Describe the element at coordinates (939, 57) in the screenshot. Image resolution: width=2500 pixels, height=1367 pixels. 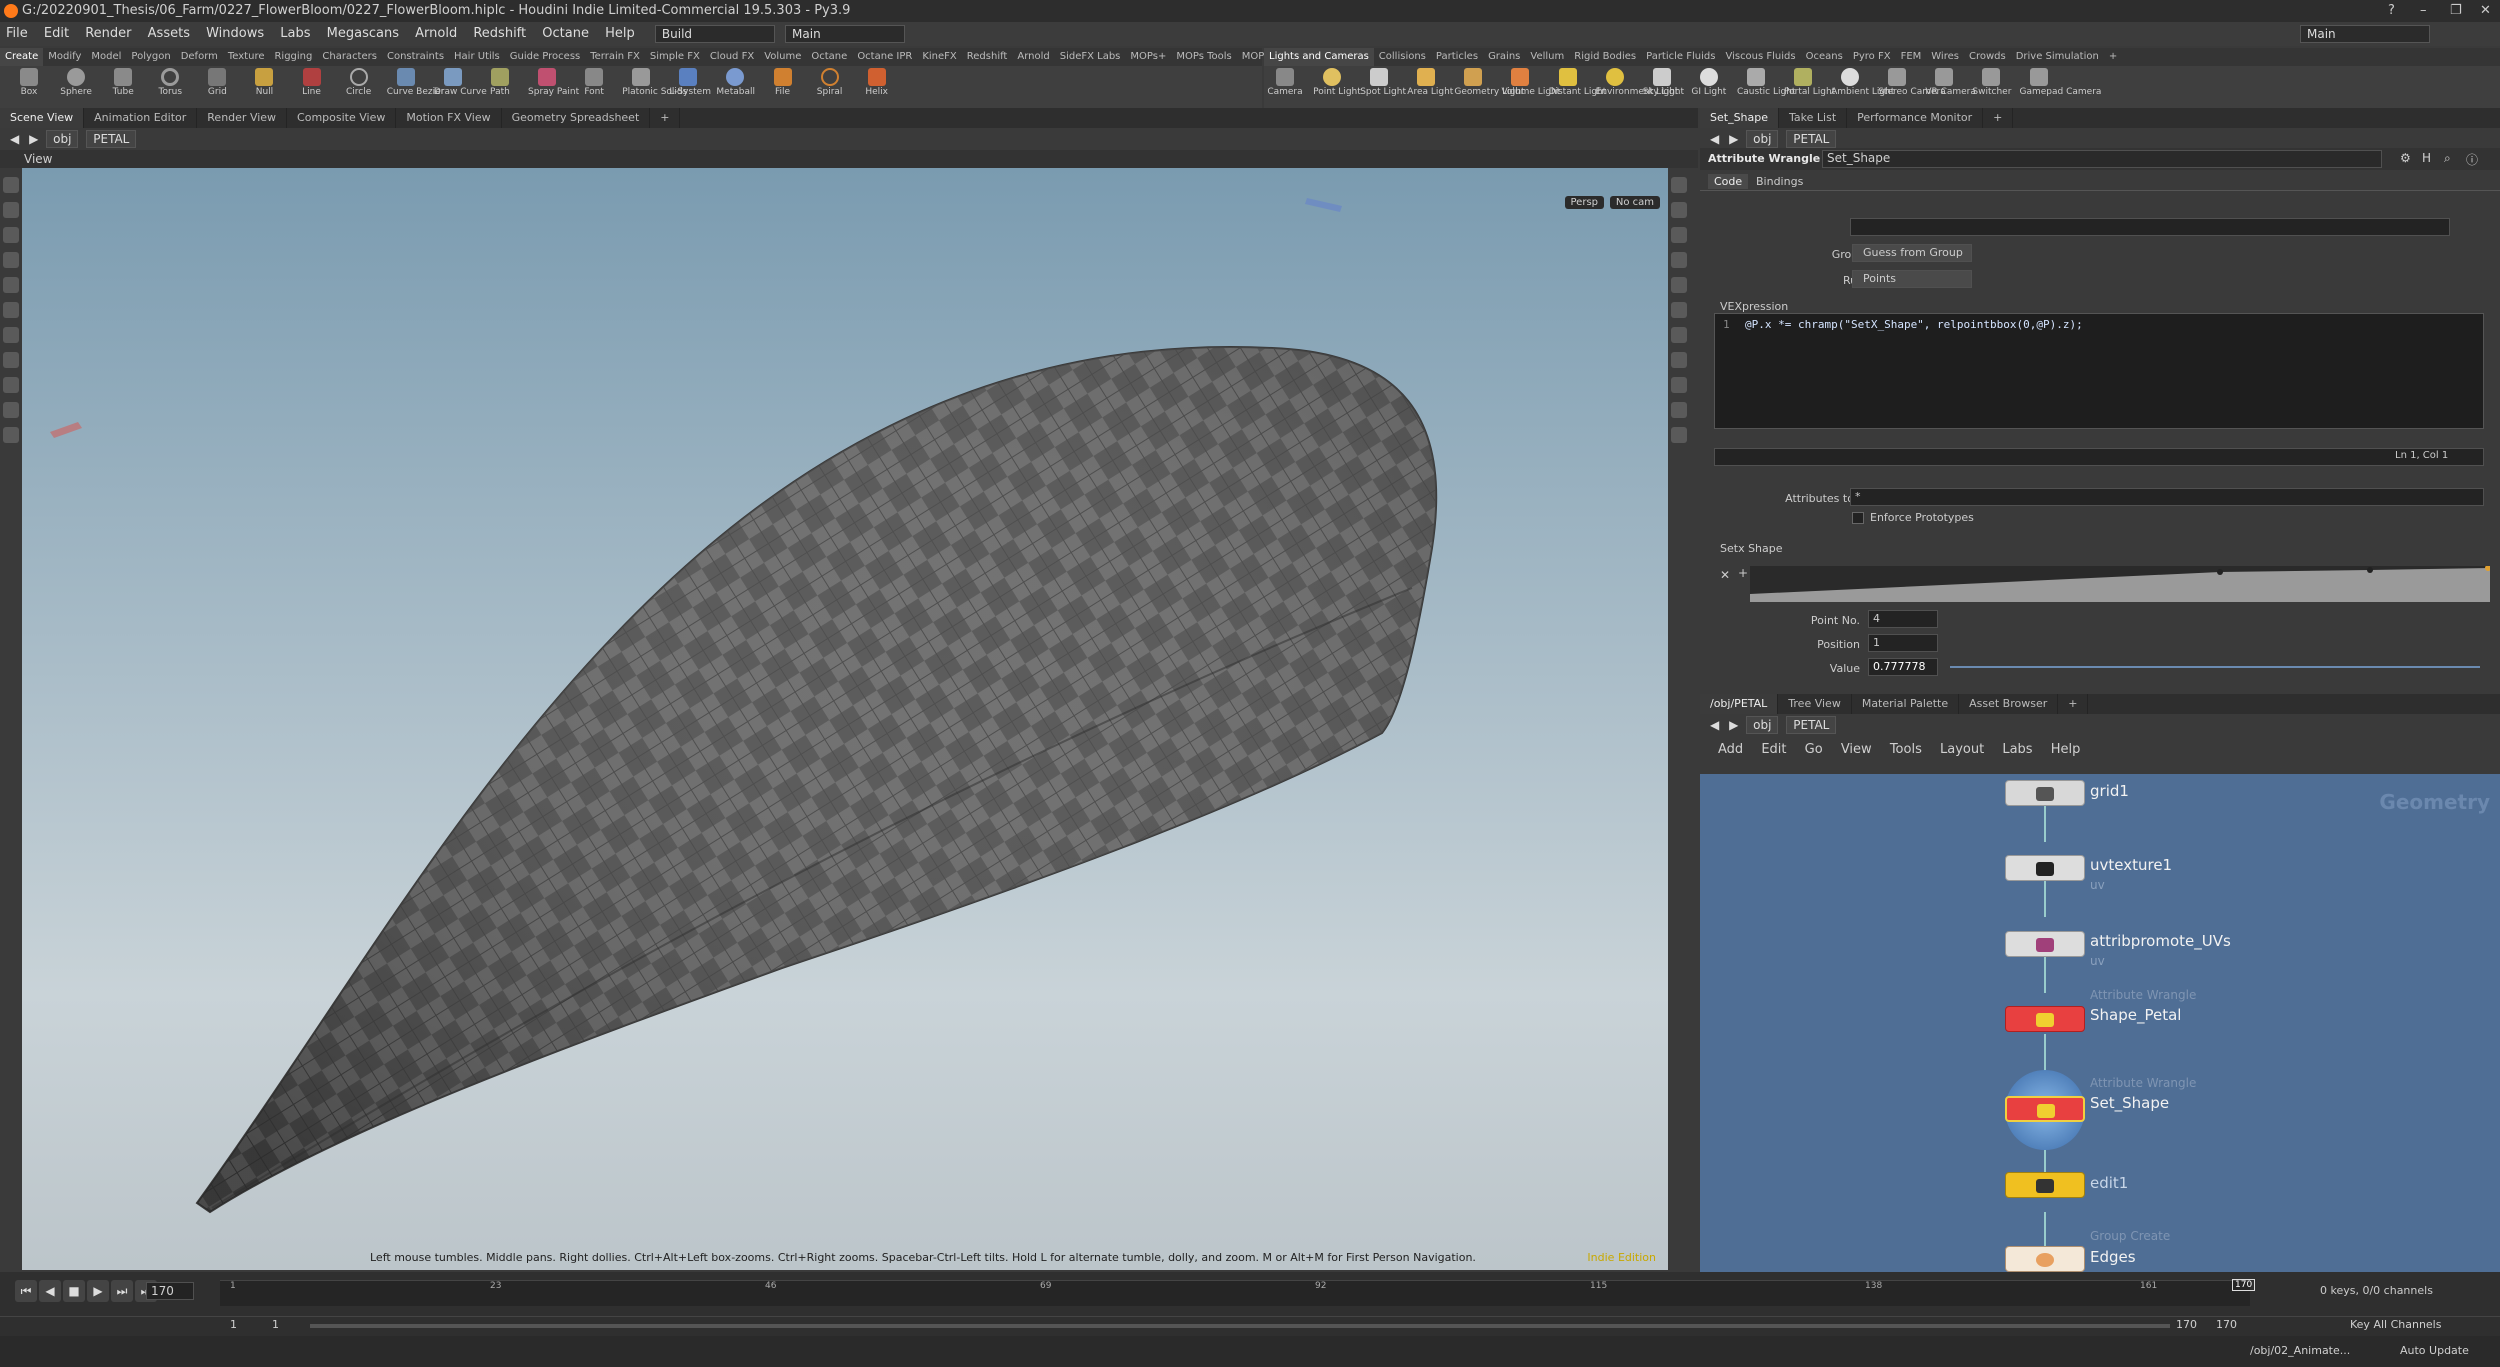
I see `shelf-tab: KineFX` at that location.